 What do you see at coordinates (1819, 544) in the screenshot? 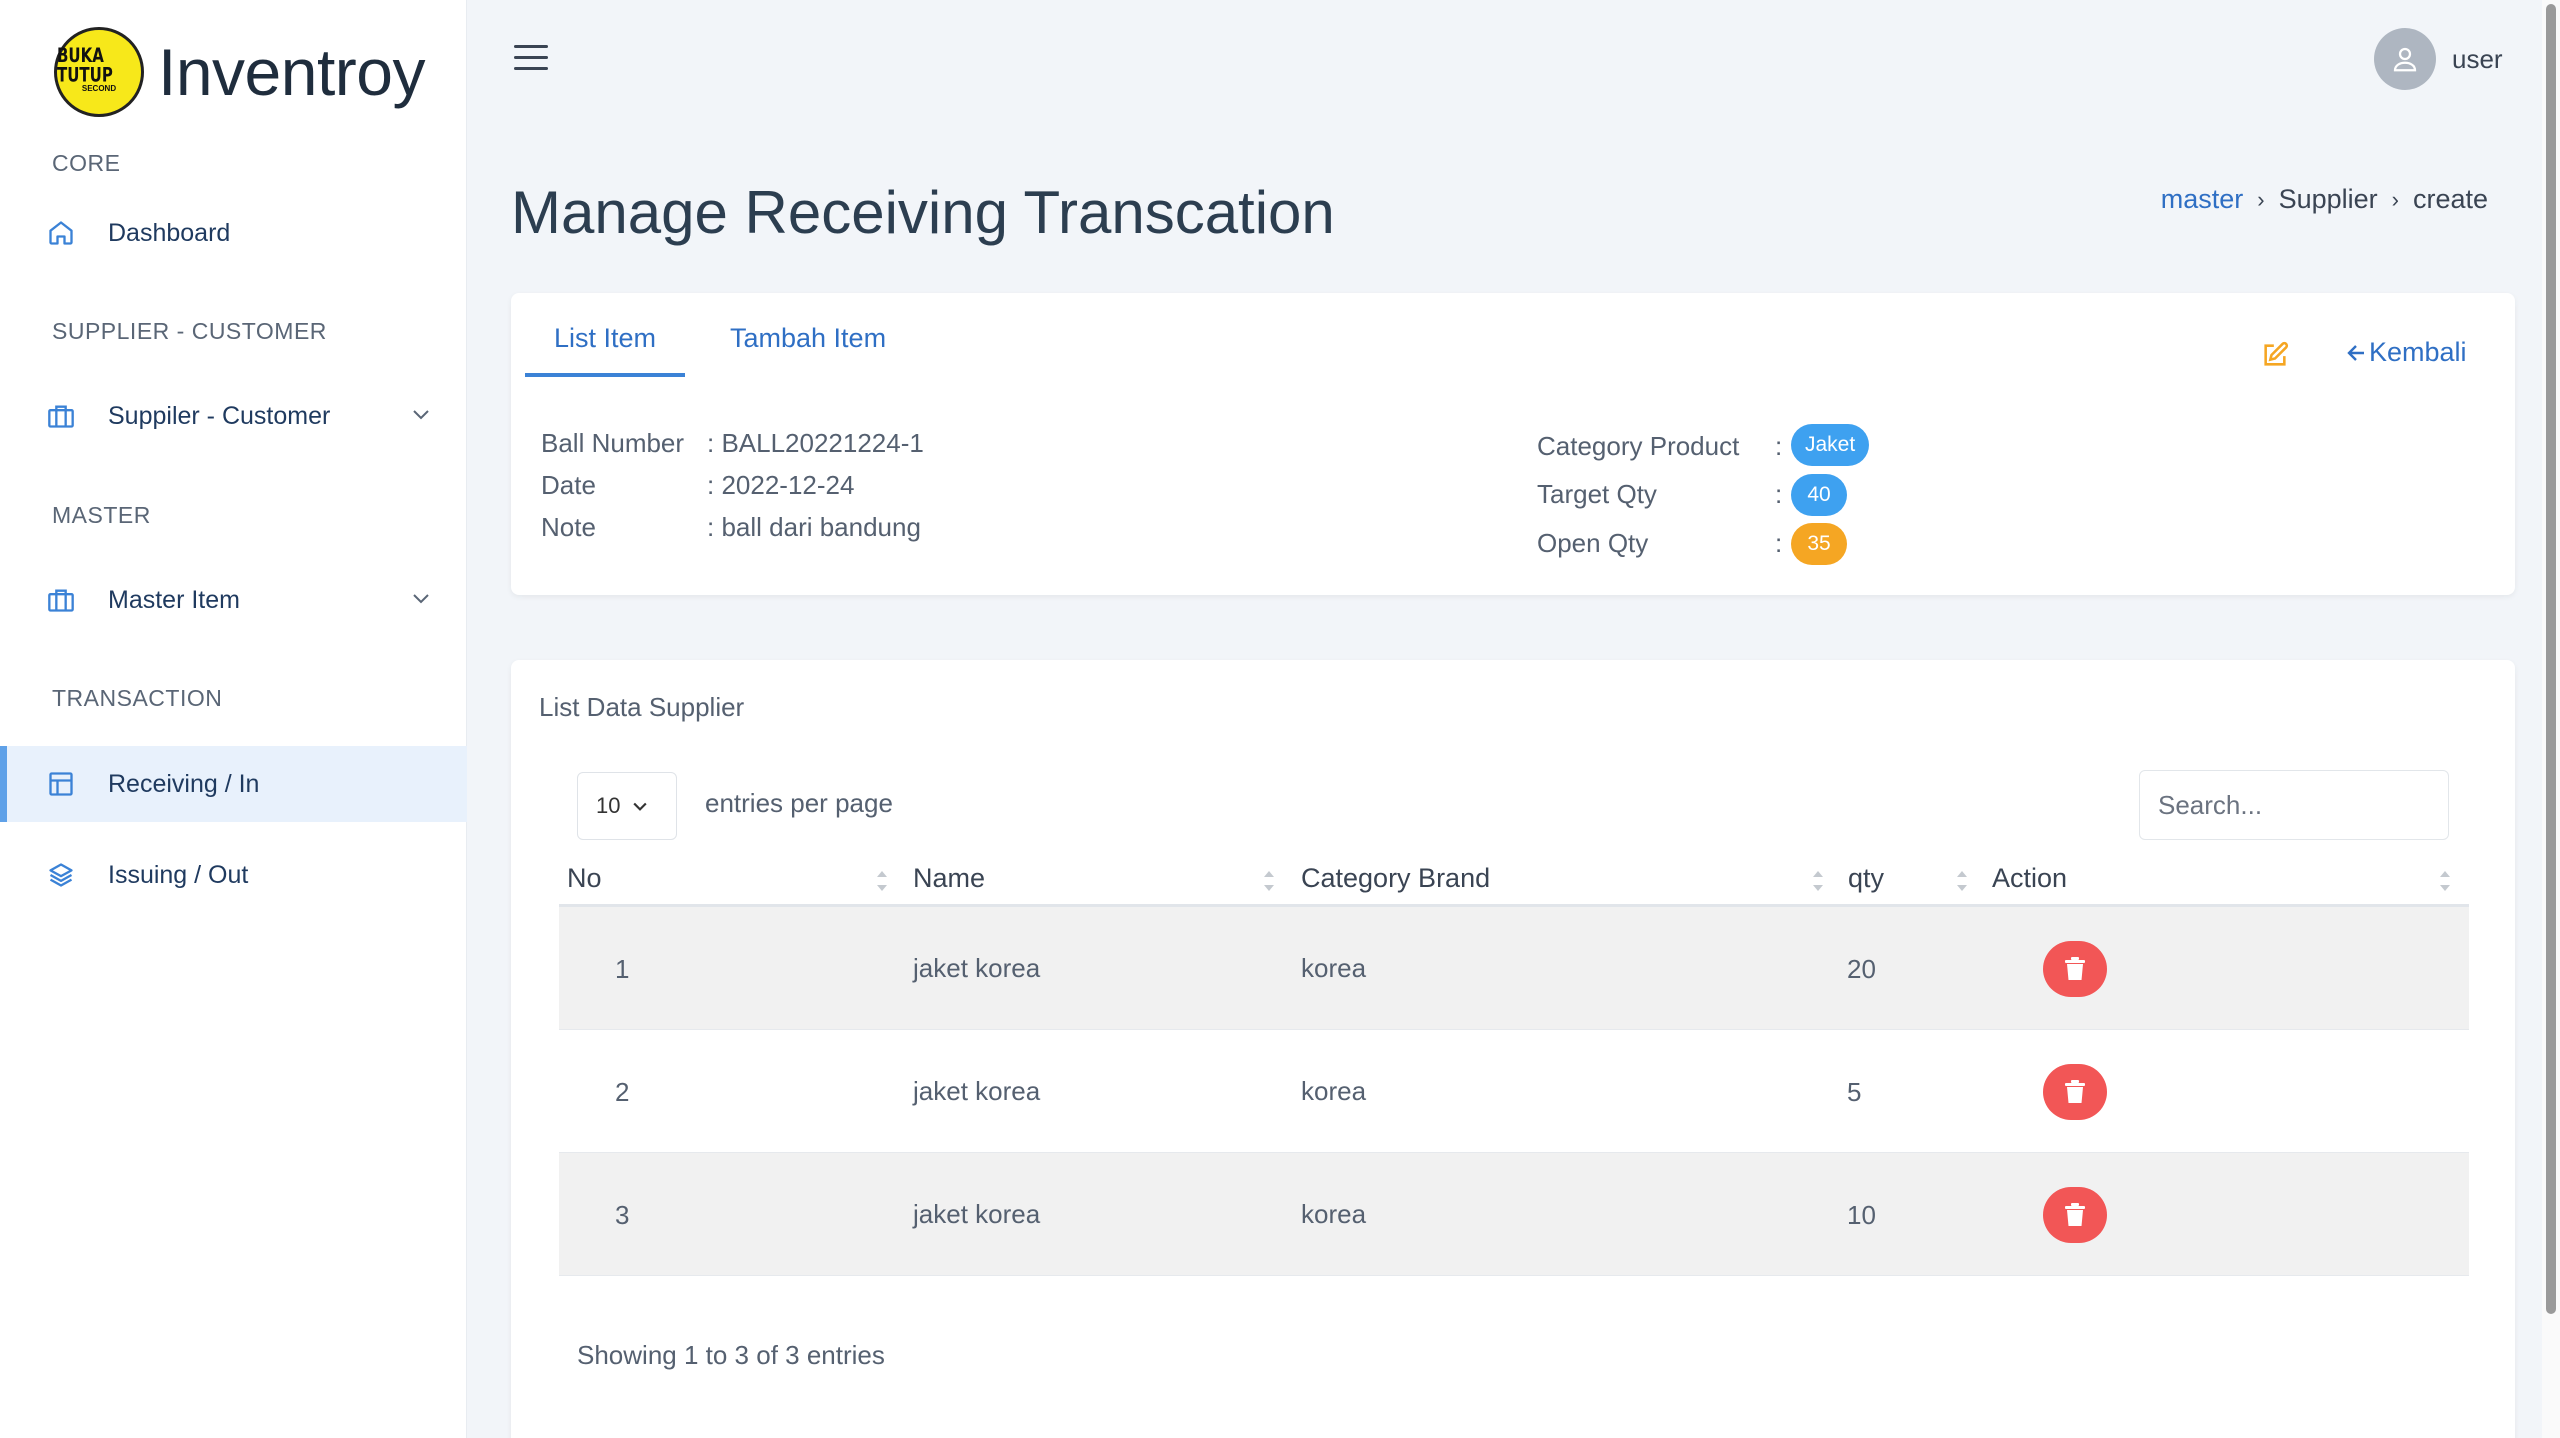
I see `open-qty-badge: 35` at bounding box center [1819, 544].